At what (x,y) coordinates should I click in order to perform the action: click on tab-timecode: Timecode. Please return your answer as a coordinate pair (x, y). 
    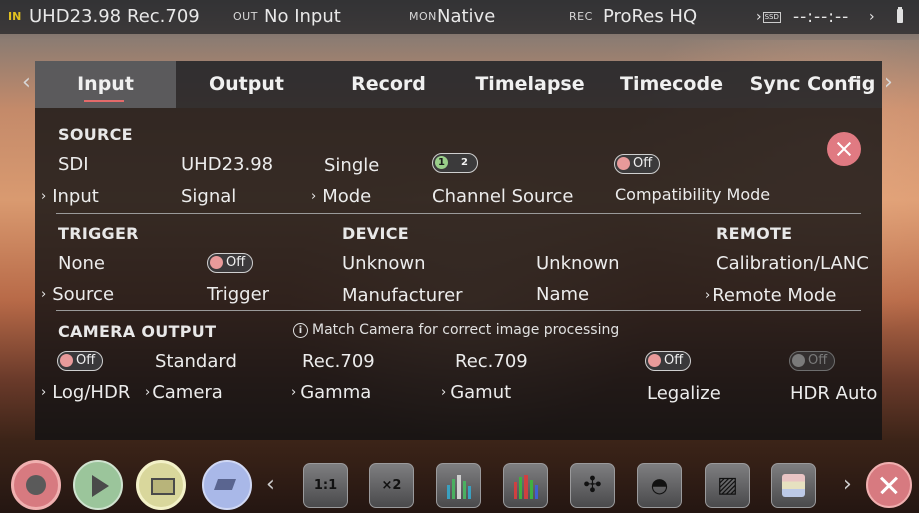
    Looking at the image, I should click on (671, 84).